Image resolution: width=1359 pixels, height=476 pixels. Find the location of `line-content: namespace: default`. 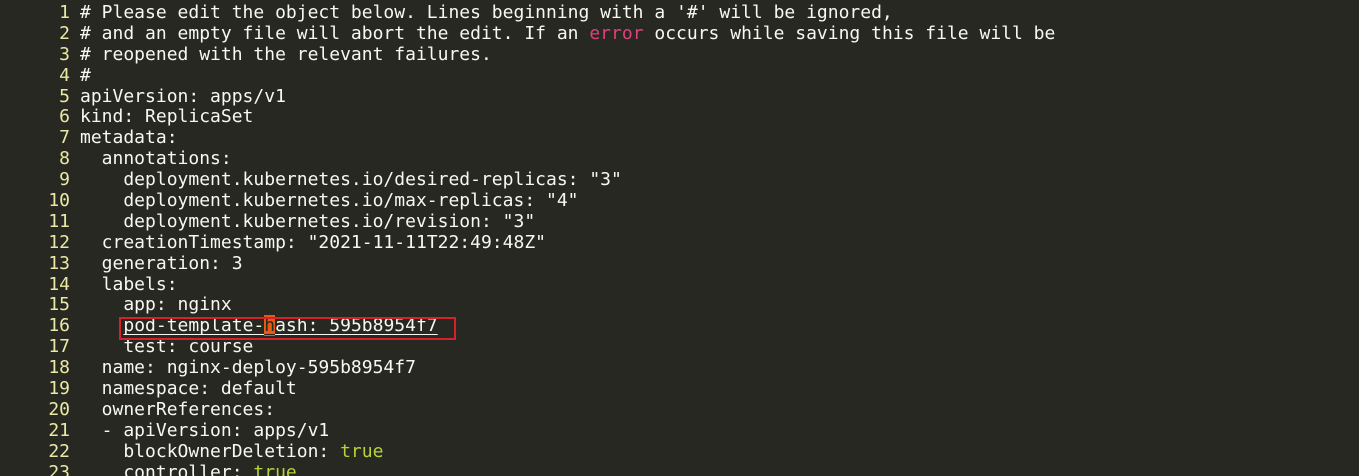

line-content: namespace: default is located at coordinates (719, 389).